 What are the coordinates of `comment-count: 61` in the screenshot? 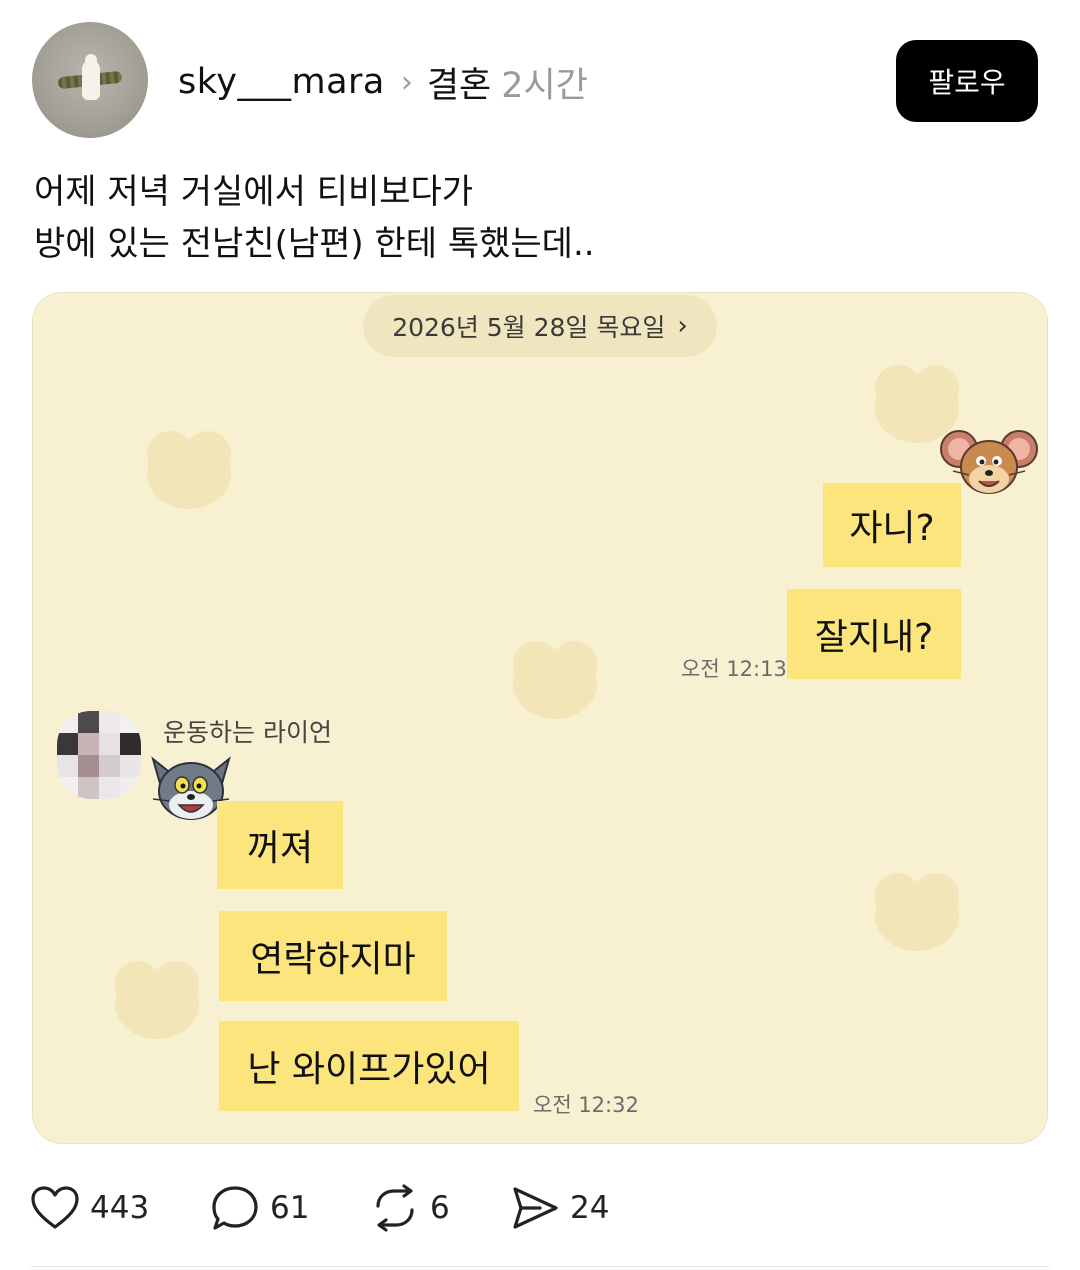 It's located at (290, 1208).